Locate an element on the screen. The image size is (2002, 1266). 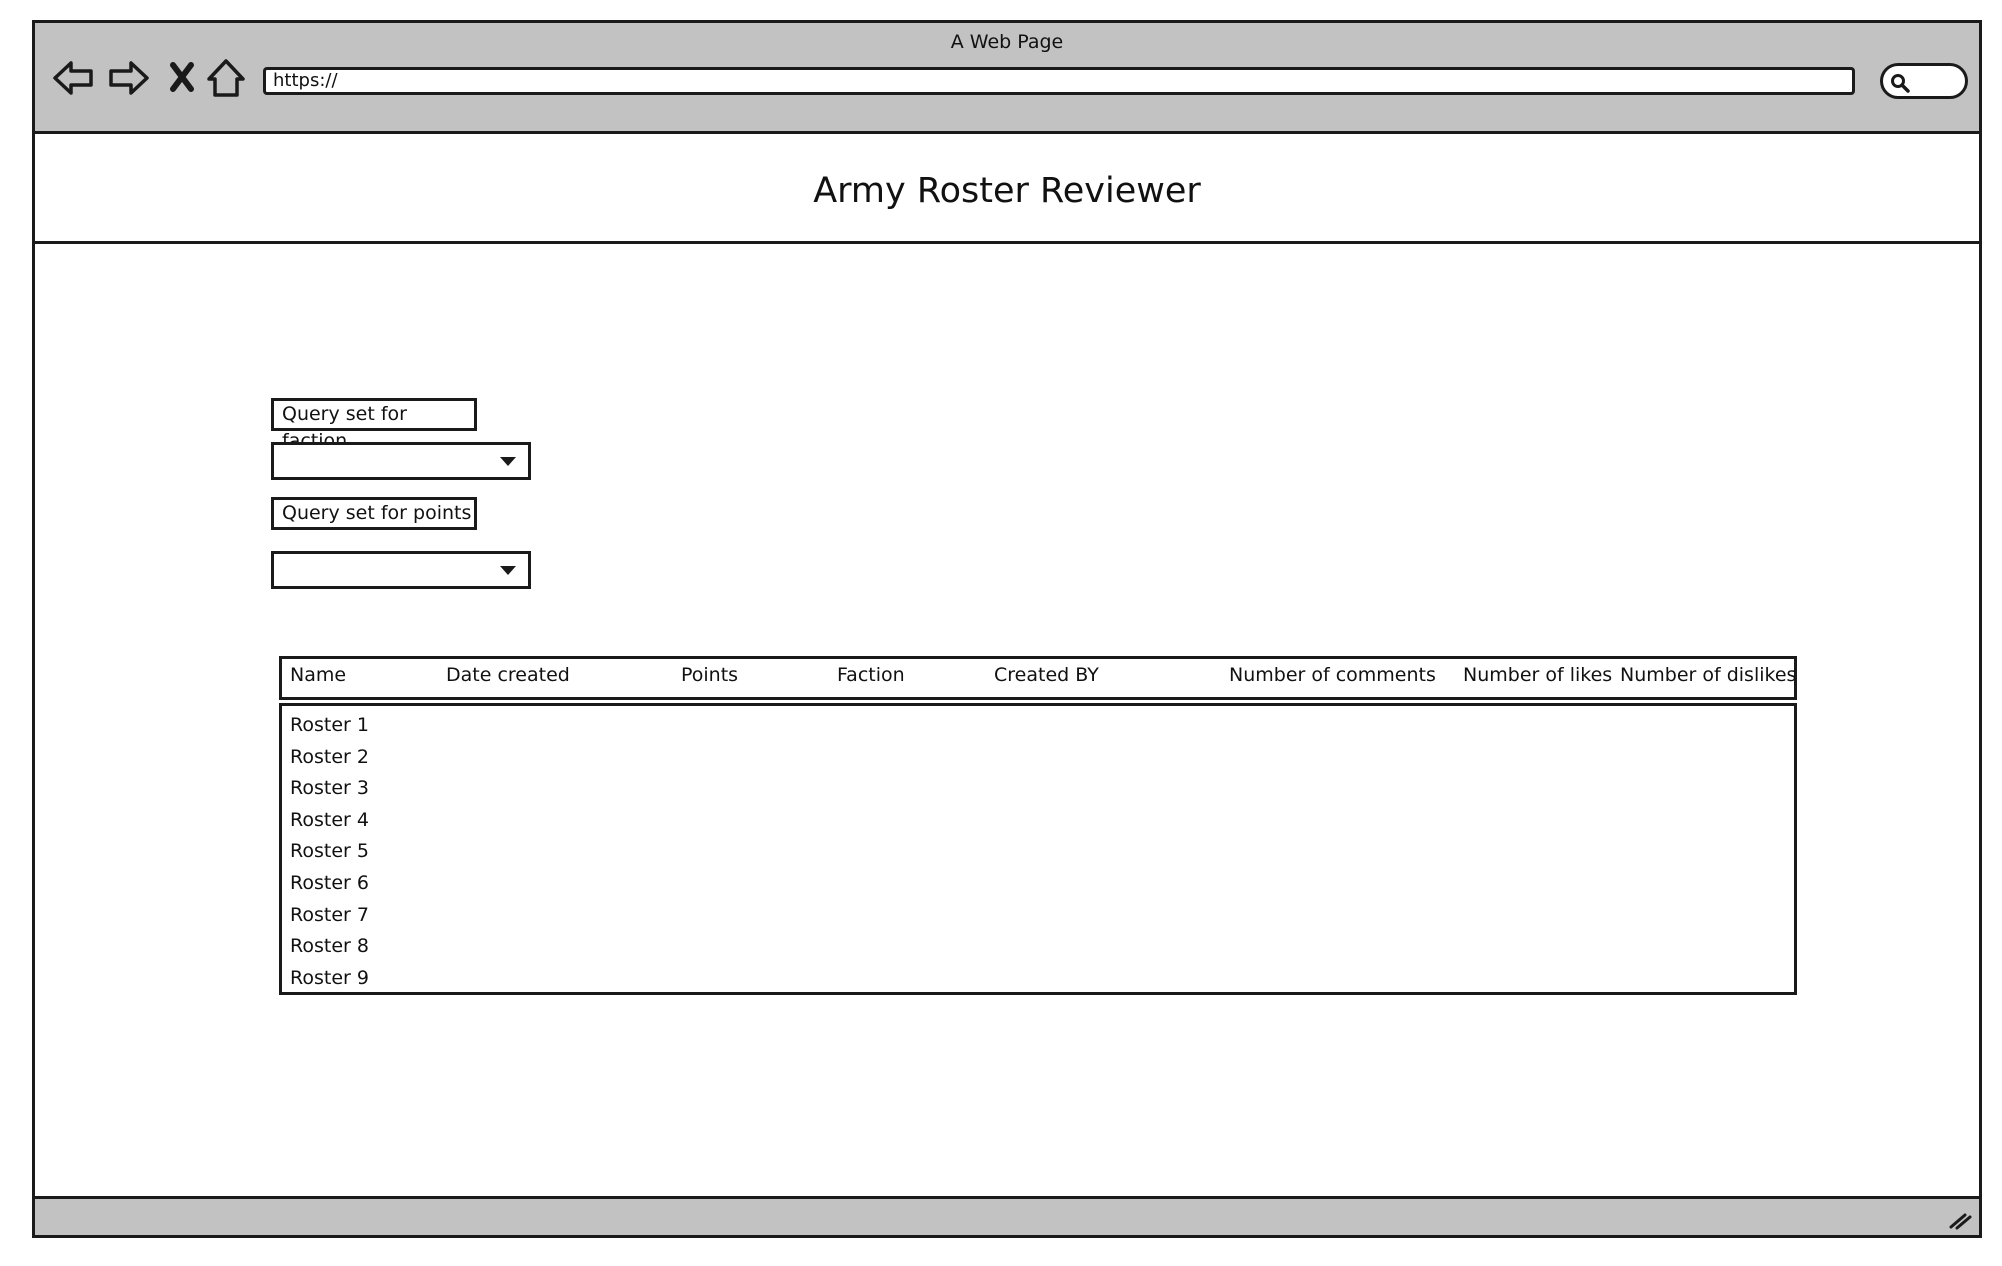
points-dropdown is located at coordinates (401, 570).